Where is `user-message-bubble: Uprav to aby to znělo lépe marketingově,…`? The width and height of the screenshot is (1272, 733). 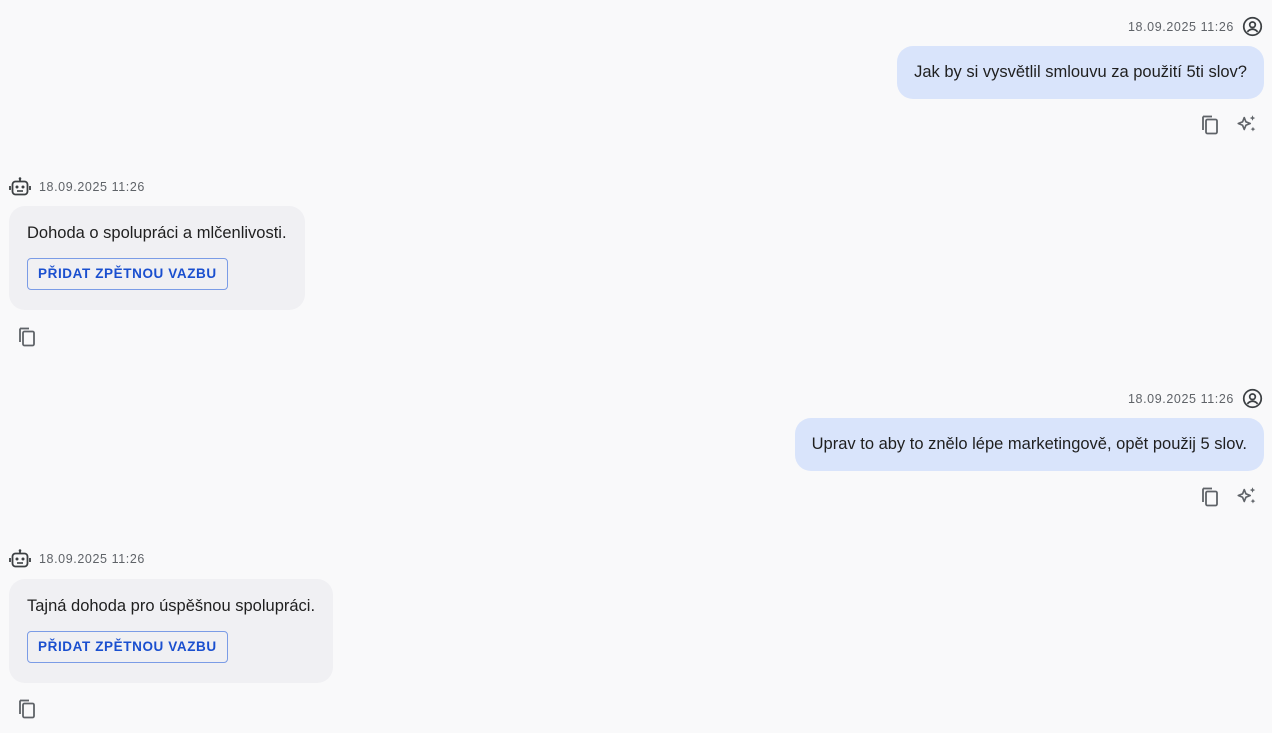
user-message-bubble: Uprav to aby to znělo lépe marketingově,… is located at coordinates (1029, 444).